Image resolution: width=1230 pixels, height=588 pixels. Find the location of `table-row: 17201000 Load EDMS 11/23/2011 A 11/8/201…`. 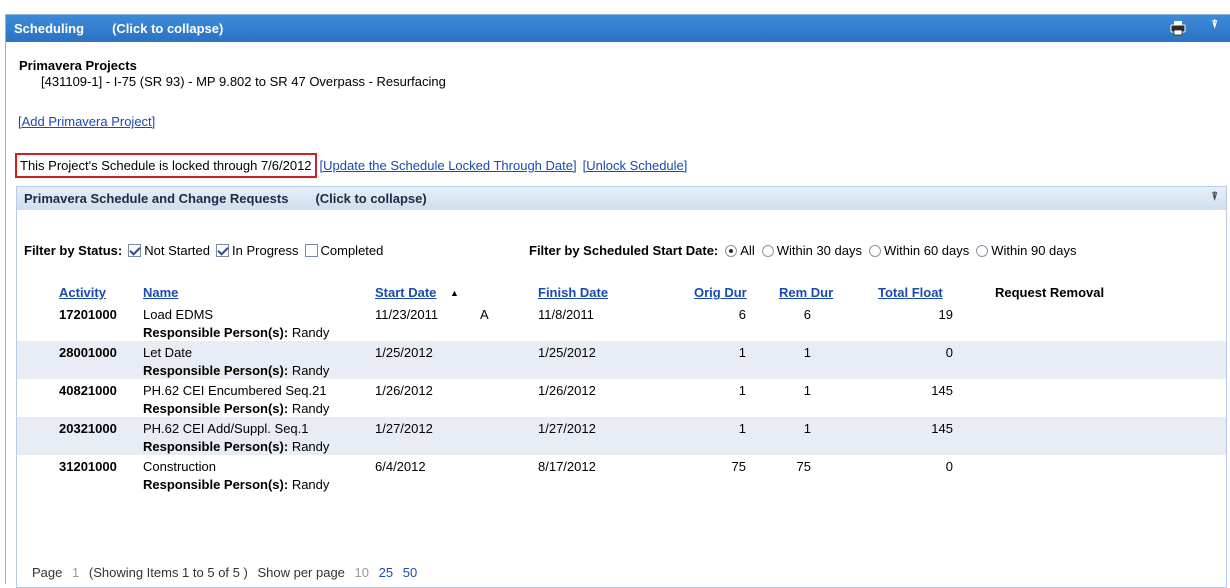

table-row: 17201000 Load EDMS 11/23/2011 A 11/8/201… is located at coordinates (621, 322).